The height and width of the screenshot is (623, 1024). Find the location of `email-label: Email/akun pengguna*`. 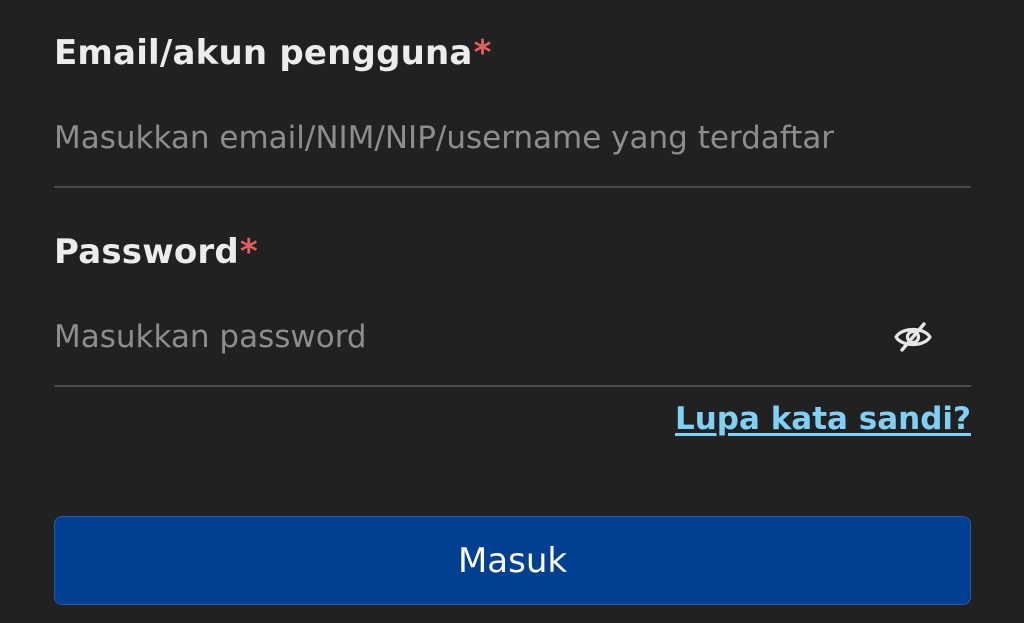

email-label: Email/akun pengguna* is located at coordinates (273, 53).